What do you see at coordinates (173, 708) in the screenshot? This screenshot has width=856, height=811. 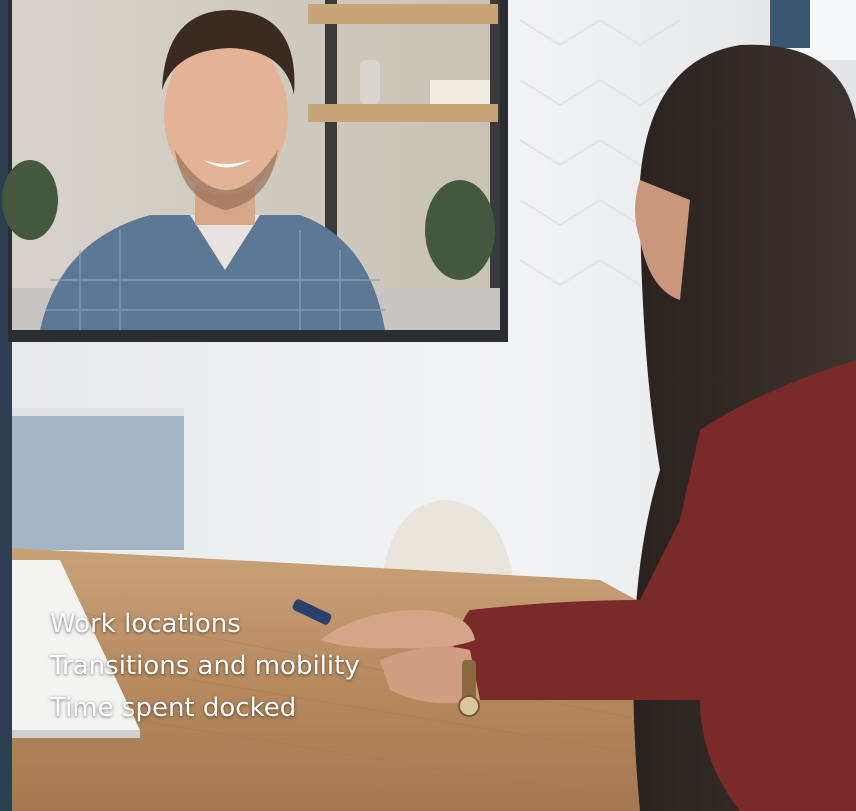 I see `caption-time-spent-docked: Time spent docked` at bounding box center [173, 708].